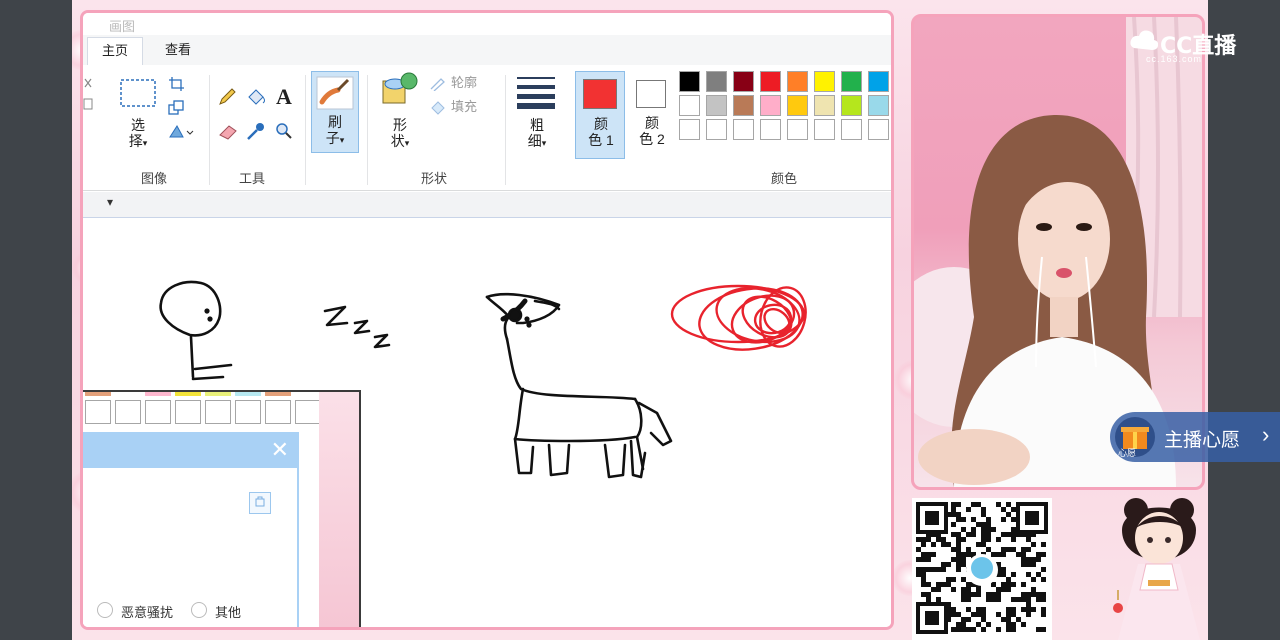 The height and width of the screenshot is (640, 1280). I want to click on size-icon, so click(536, 91).